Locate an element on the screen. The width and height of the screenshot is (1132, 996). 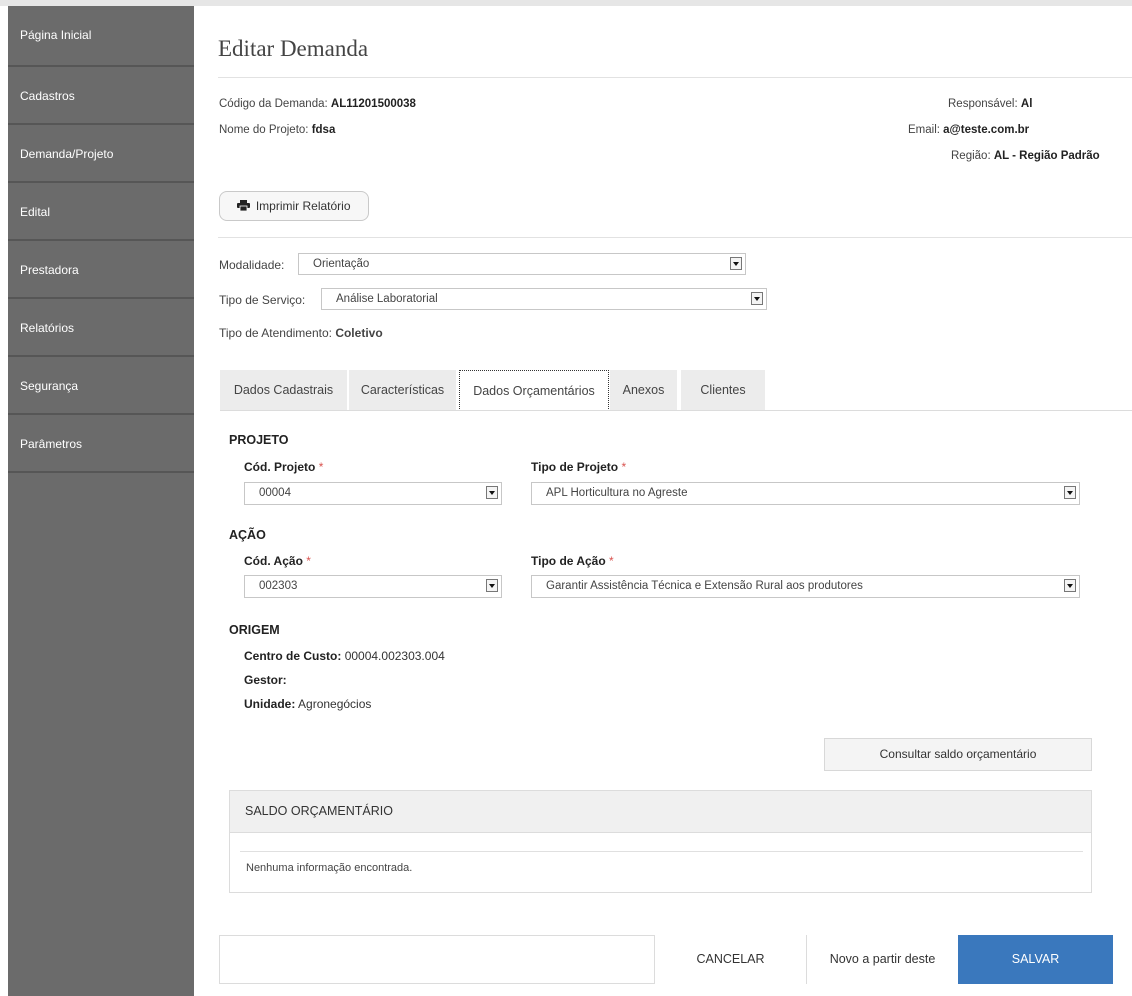
modalidade-label: Modalidade: is located at coordinates (252, 265).